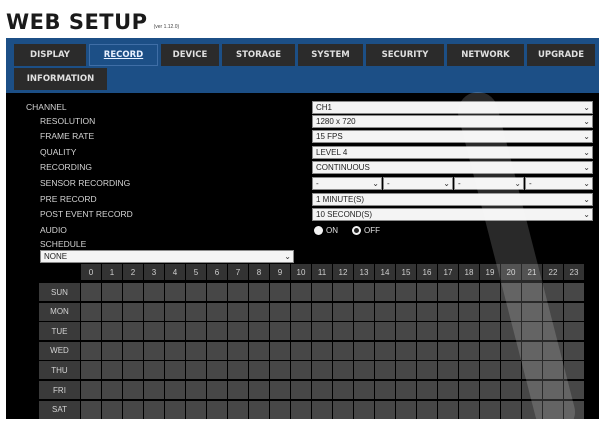 The width and height of the screenshot is (604, 423). What do you see at coordinates (452, 136) in the screenshot?
I see `frame-rate-select: 15 FPS ⌄` at bounding box center [452, 136].